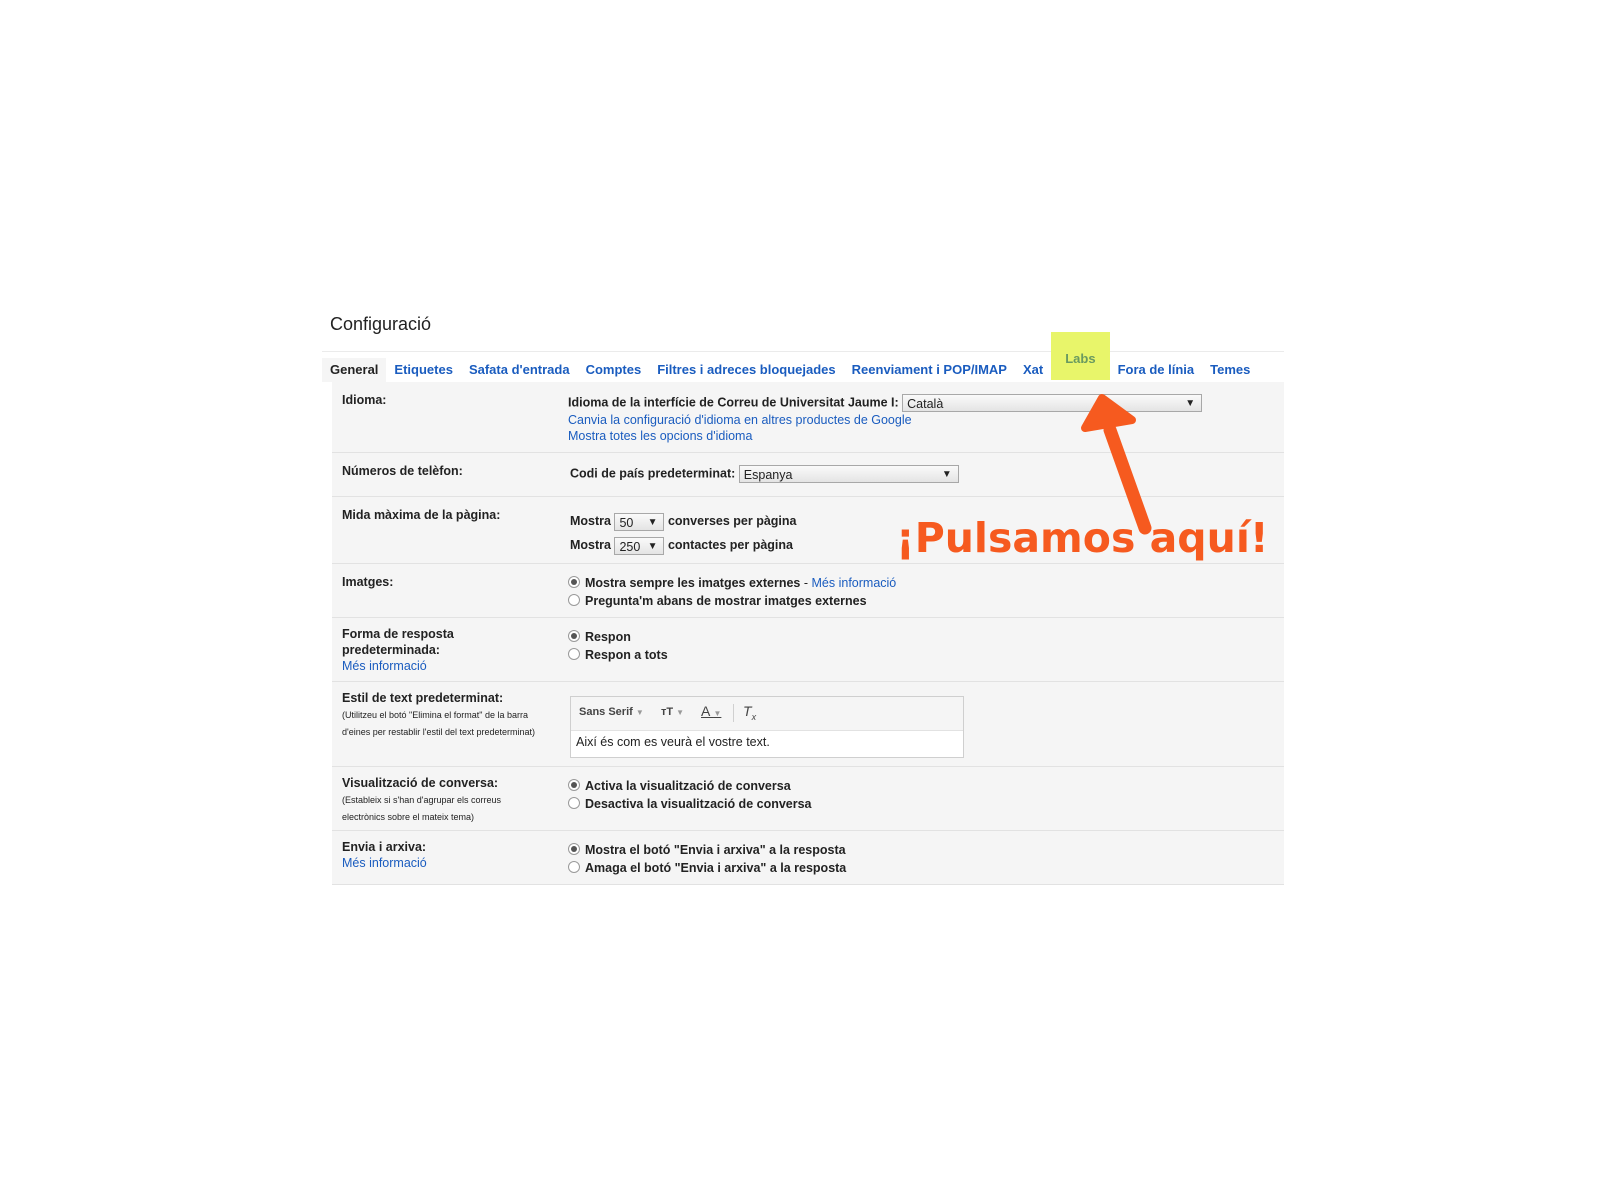 The width and height of the screenshot is (1600, 1200). I want to click on conversations-per-page-value: 50, so click(626, 522).